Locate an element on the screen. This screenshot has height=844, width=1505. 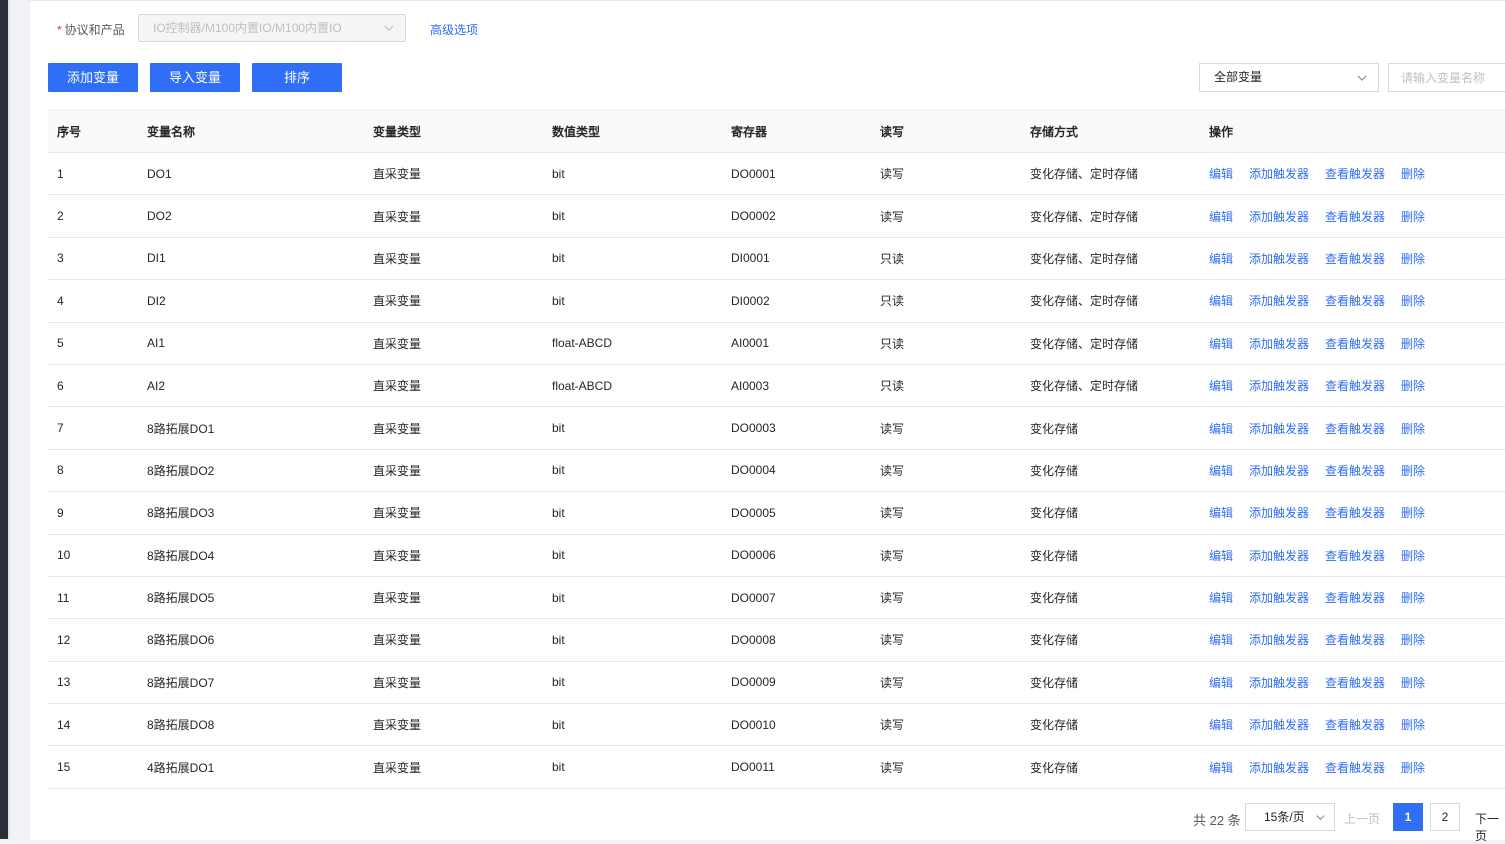
cell-index: 3 is located at coordinates (93, 259).